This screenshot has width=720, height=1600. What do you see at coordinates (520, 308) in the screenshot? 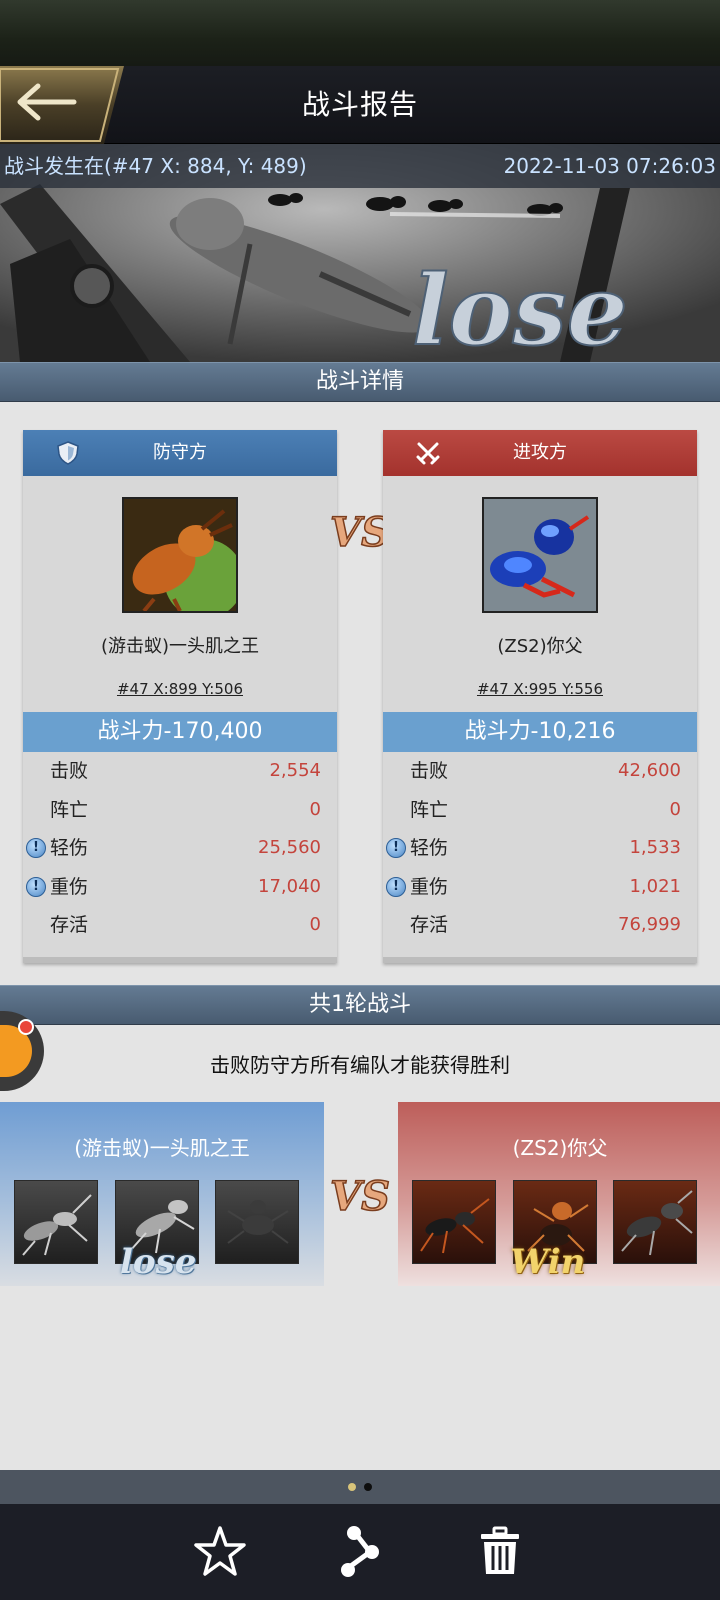
I see `banner-result-word: lose` at bounding box center [520, 308].